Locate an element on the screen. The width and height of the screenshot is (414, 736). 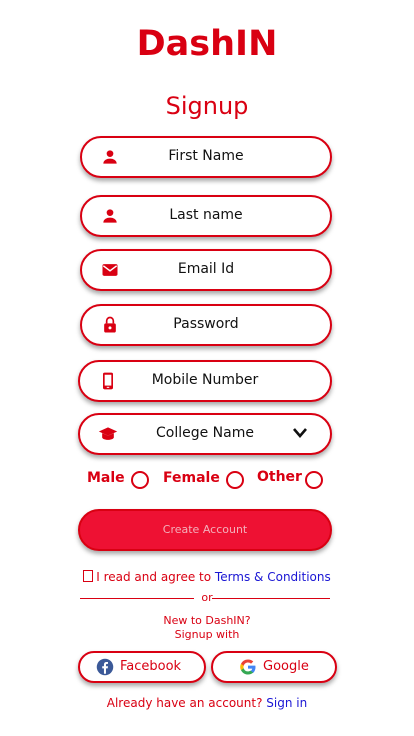
email-placeholder: Email Id is located at coordinates (206, 269).